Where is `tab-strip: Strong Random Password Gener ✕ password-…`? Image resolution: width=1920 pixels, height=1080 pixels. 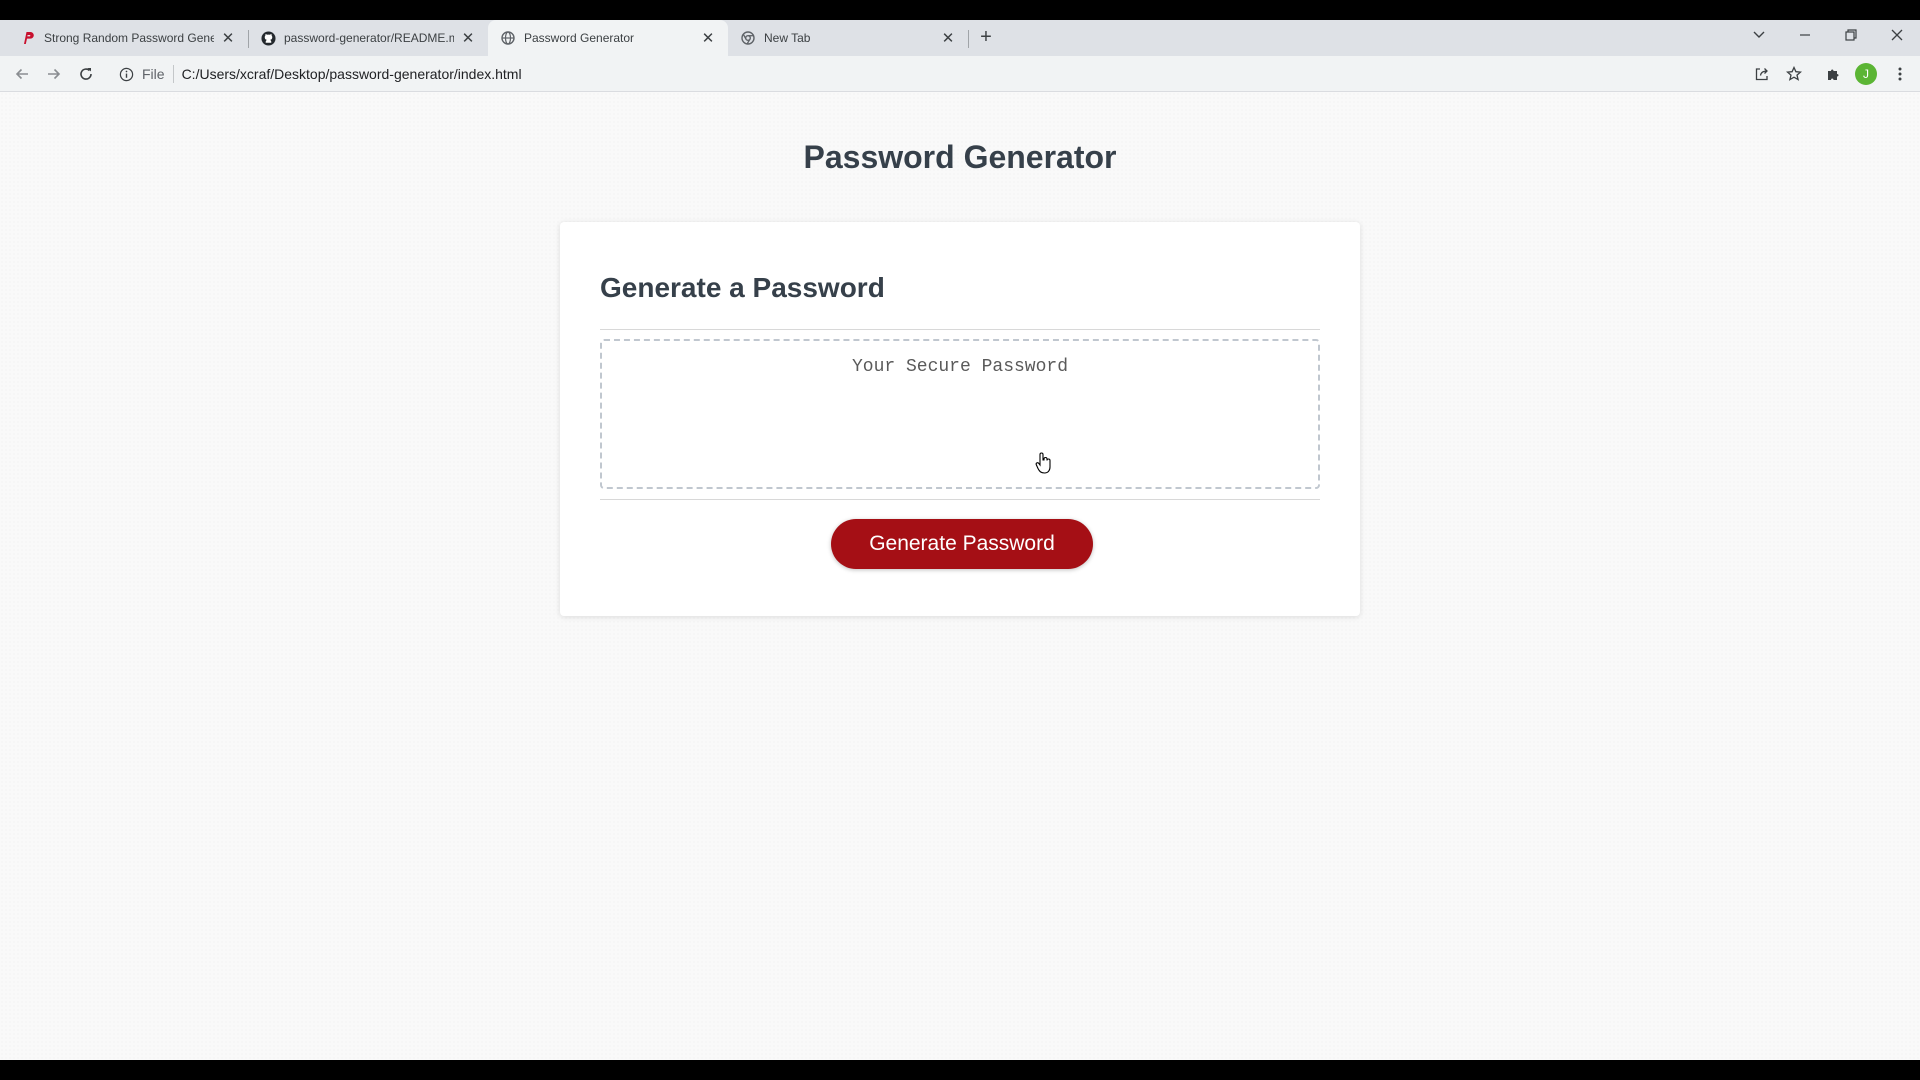 tab-strip: Strong Random Password Gener ✕ password-… is located at coordinates (960, 38).